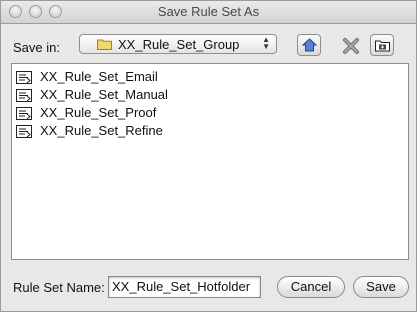  I want to click on list-item: XX_Rule_Set_Refine, so click(206, 131).